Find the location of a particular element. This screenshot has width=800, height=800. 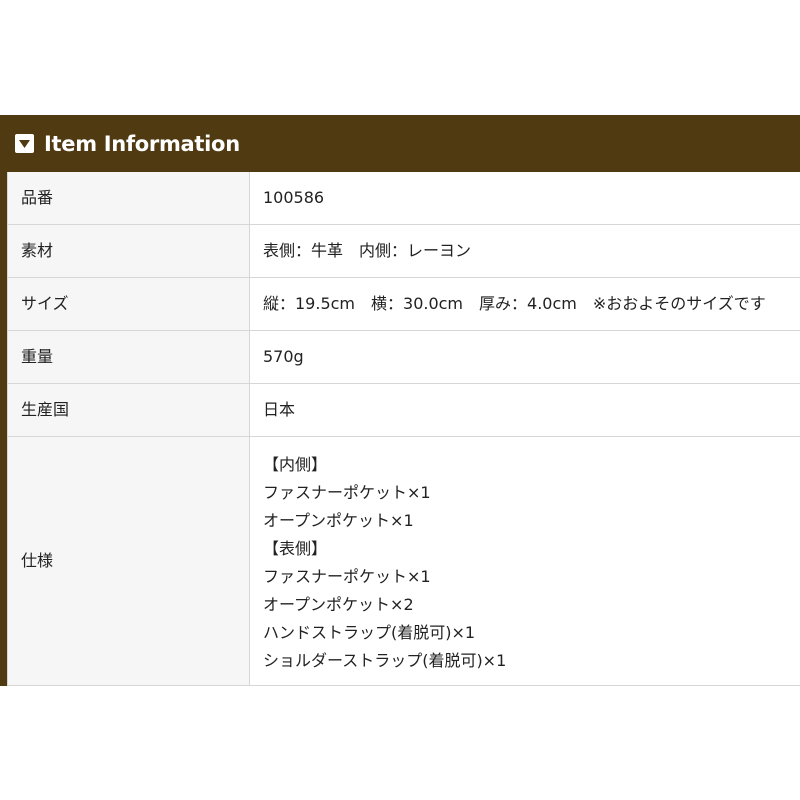

spec-value: 表側：牛革 内側：レーヨン is located at coordinates (524, 251).